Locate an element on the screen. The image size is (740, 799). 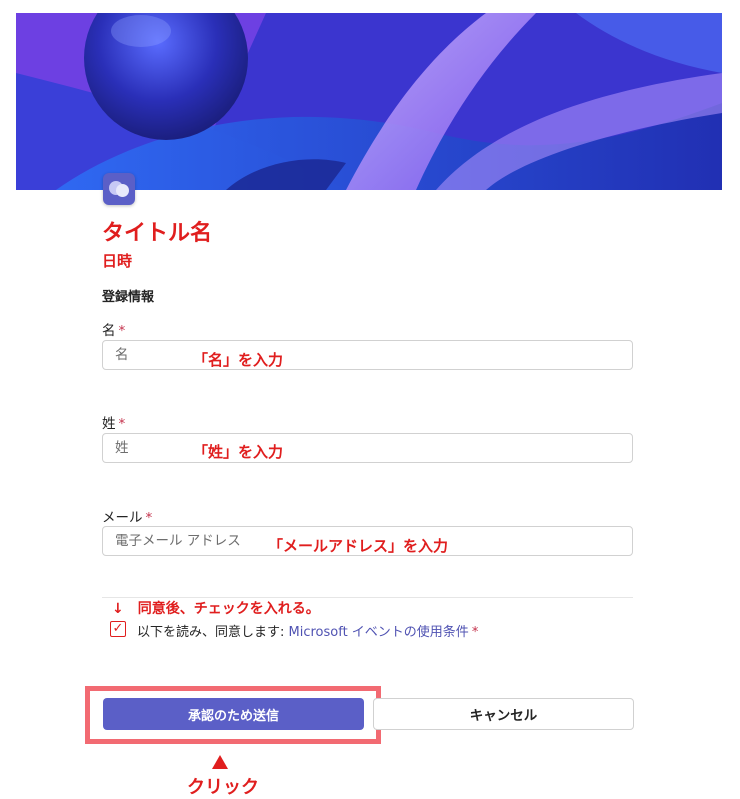
first-name-label: 名 * is located at coordinates (114, 331).